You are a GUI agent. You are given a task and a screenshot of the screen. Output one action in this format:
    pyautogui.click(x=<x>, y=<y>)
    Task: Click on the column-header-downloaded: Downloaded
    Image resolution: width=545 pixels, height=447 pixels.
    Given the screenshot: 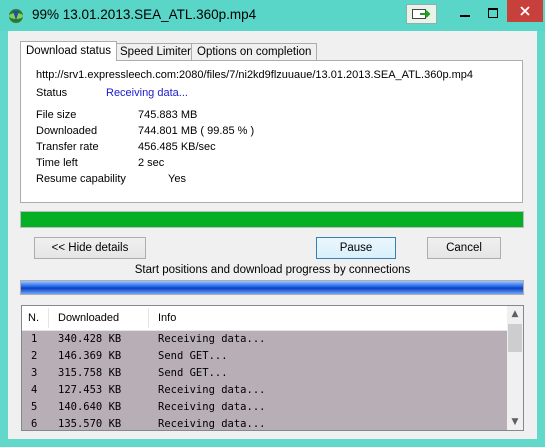 What is the action you would take?
    pyautogui.click(x=88, y=318)
    